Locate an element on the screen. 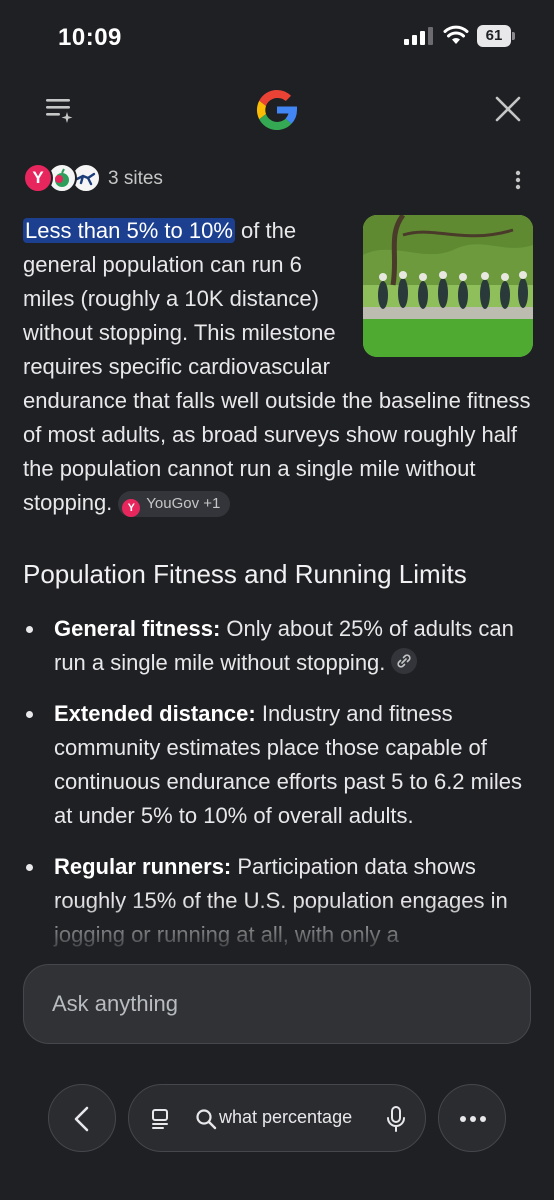 The width and height of the screenshot is (554, 1200). link-source-button is located at coordinates (404, 661).